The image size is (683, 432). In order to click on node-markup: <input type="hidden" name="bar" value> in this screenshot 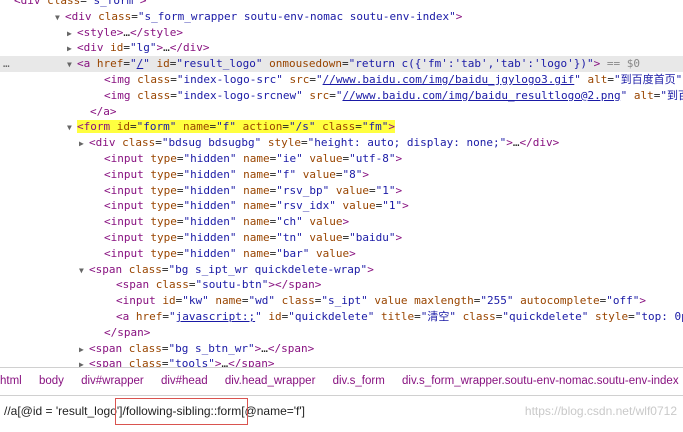, I will do `click(230, 253)`.